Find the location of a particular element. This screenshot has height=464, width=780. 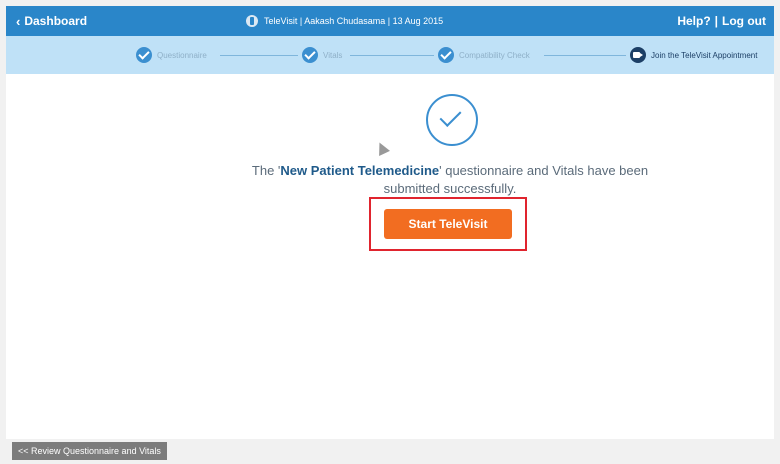

video-camera-icon is located at coordinates (638, 55).